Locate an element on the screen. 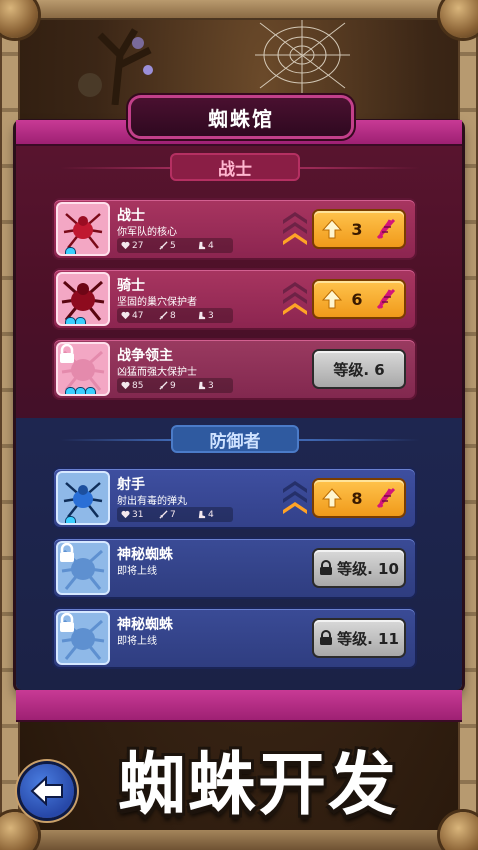 The height and width of the screenshot is (850, 478). level-requirement-button: 等级. 6 is located at coordinates (359, 369).